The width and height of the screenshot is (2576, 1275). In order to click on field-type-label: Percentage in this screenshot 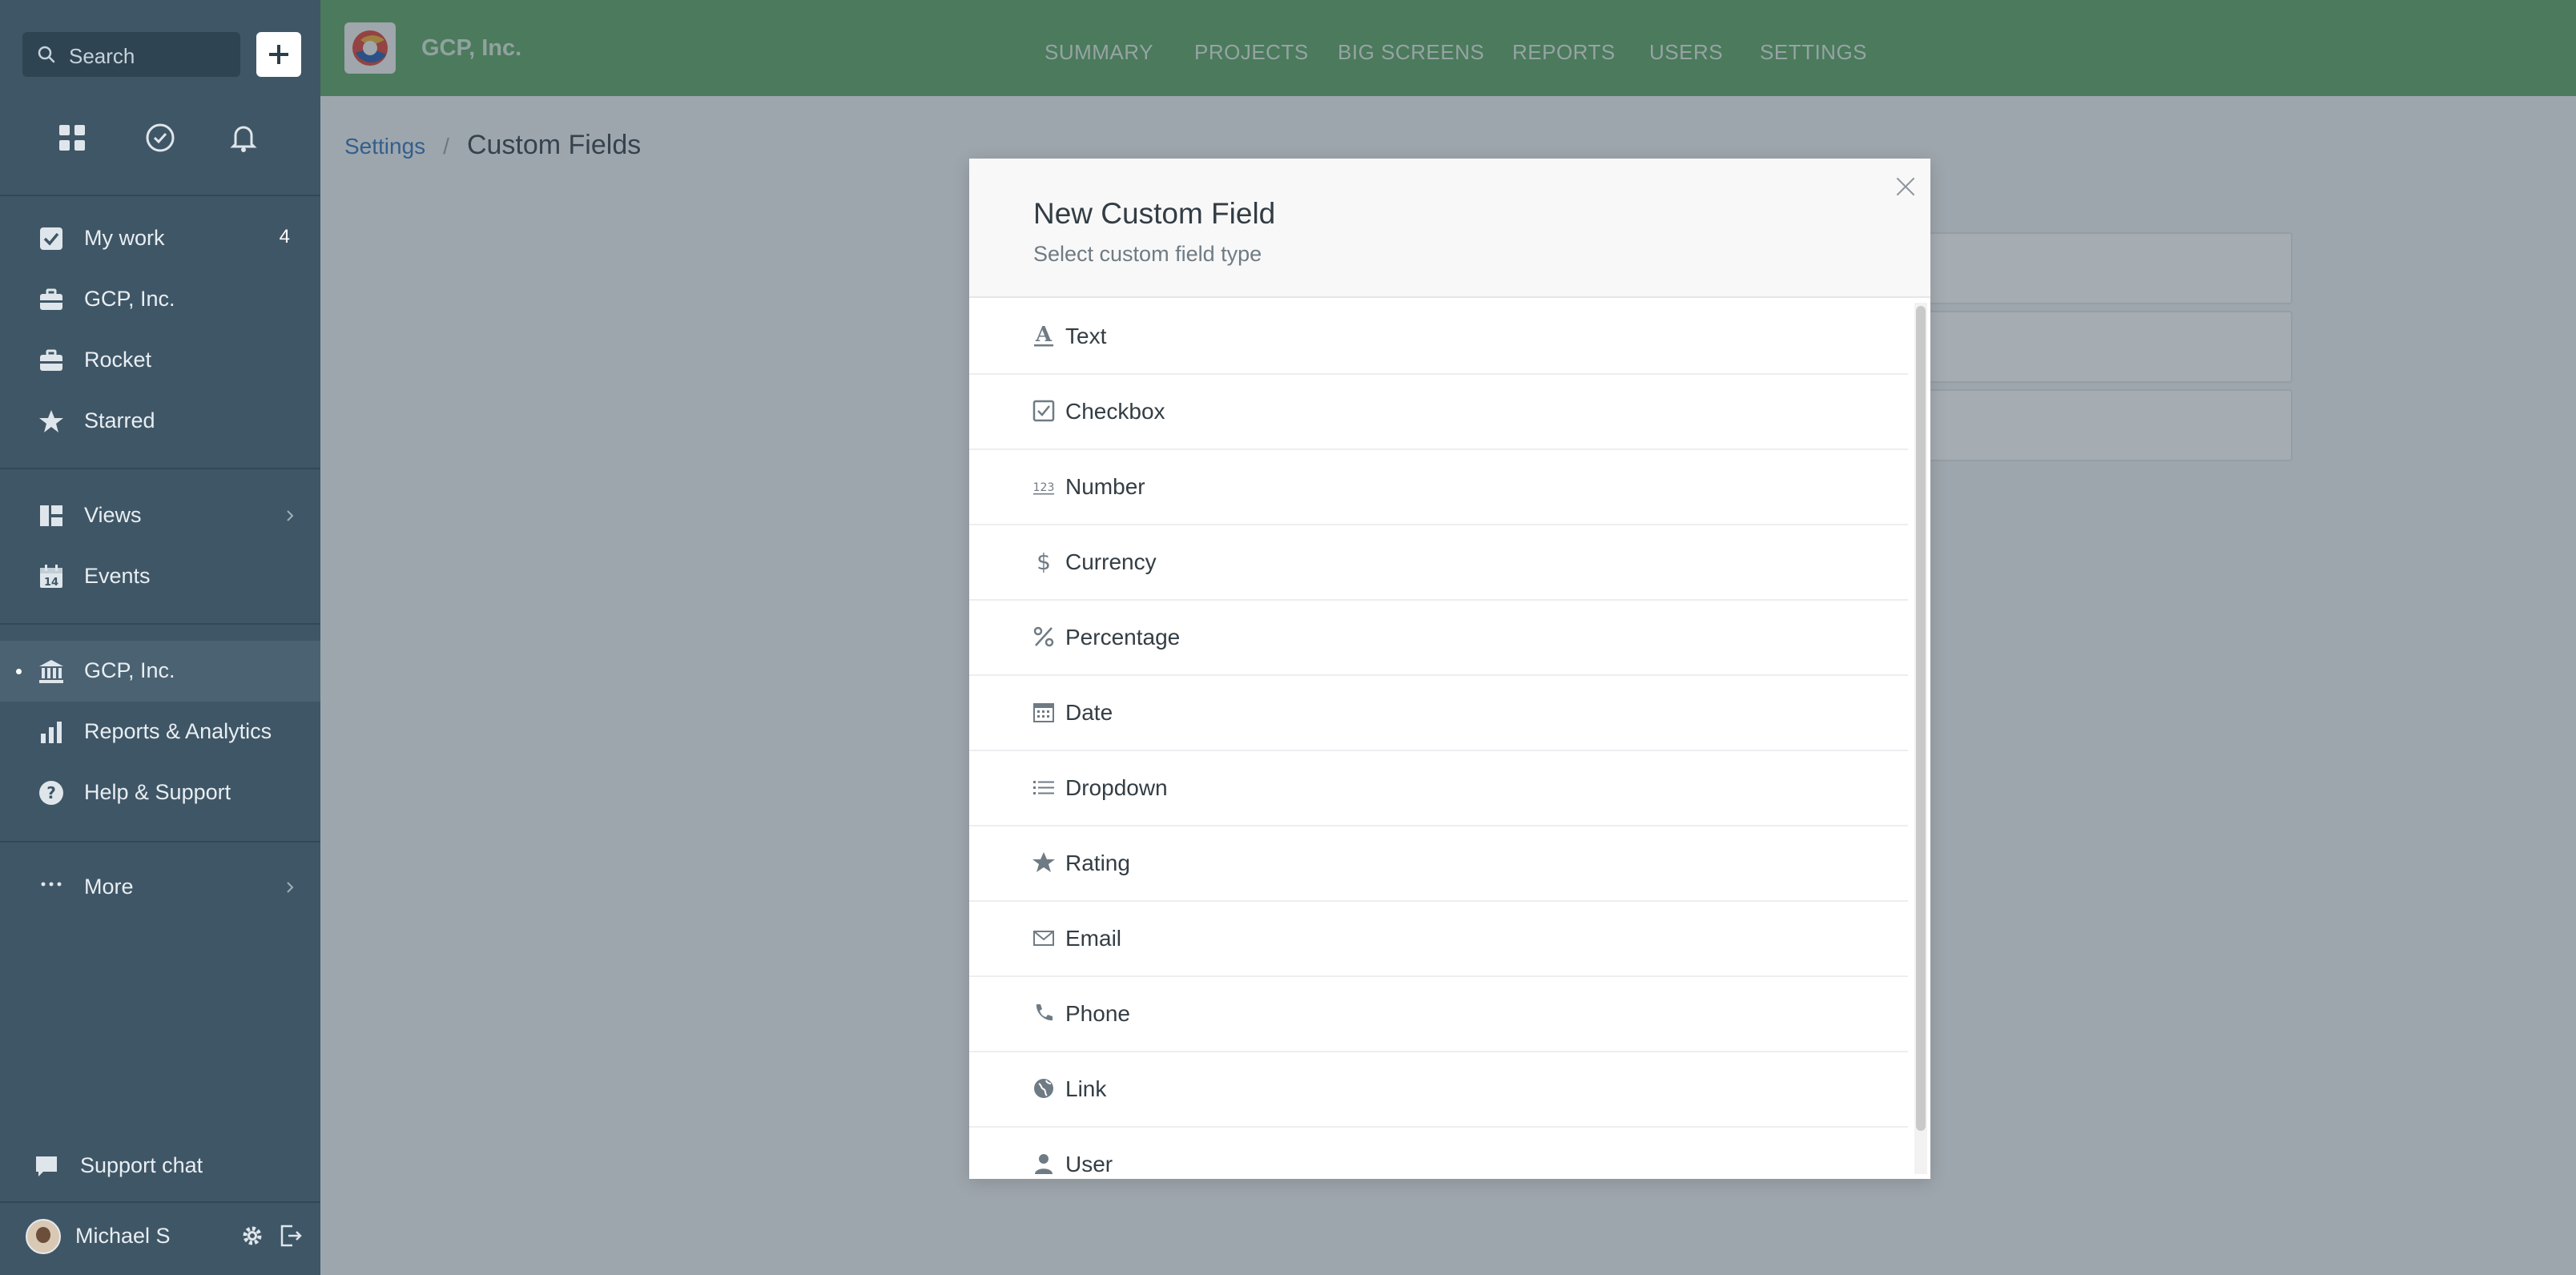, I will do `click(1123, 637)`.